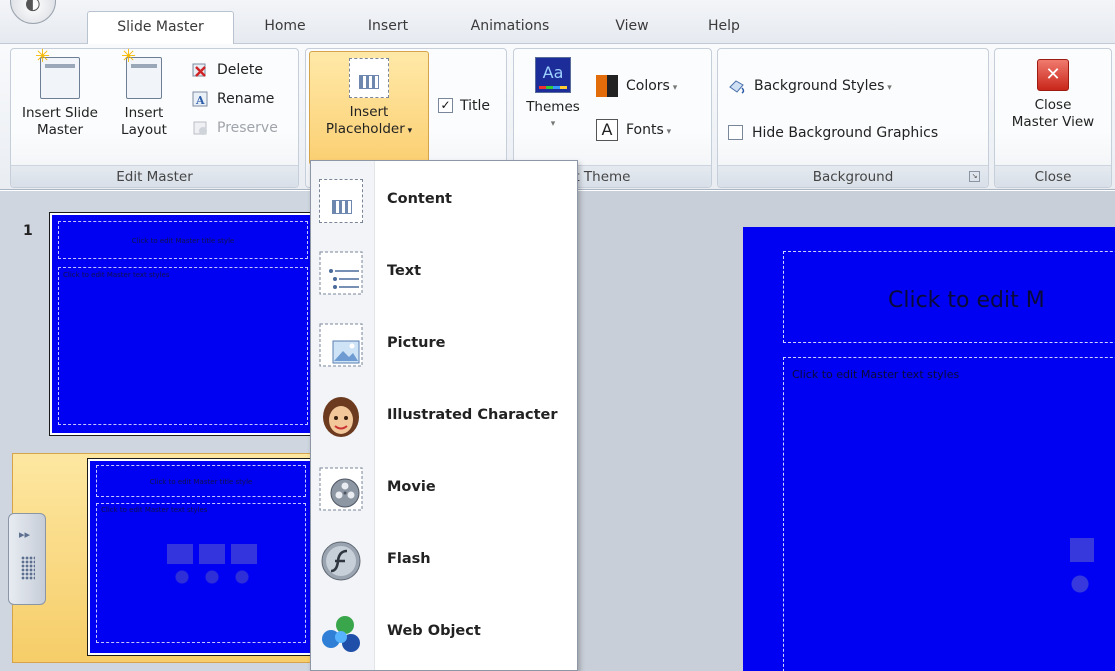  I want to click on pane-collapse-handle: ▸▸, so click(27, 559).